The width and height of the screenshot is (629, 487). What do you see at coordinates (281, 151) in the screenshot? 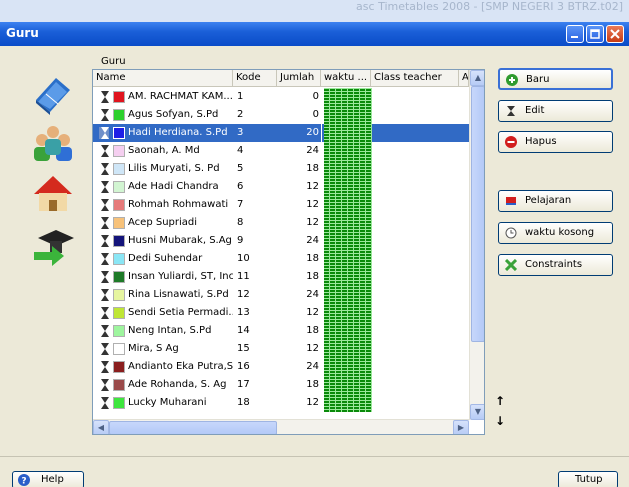
I see `table-row: Saonah, A. Md 4 24` at bounding box center [281, 151].